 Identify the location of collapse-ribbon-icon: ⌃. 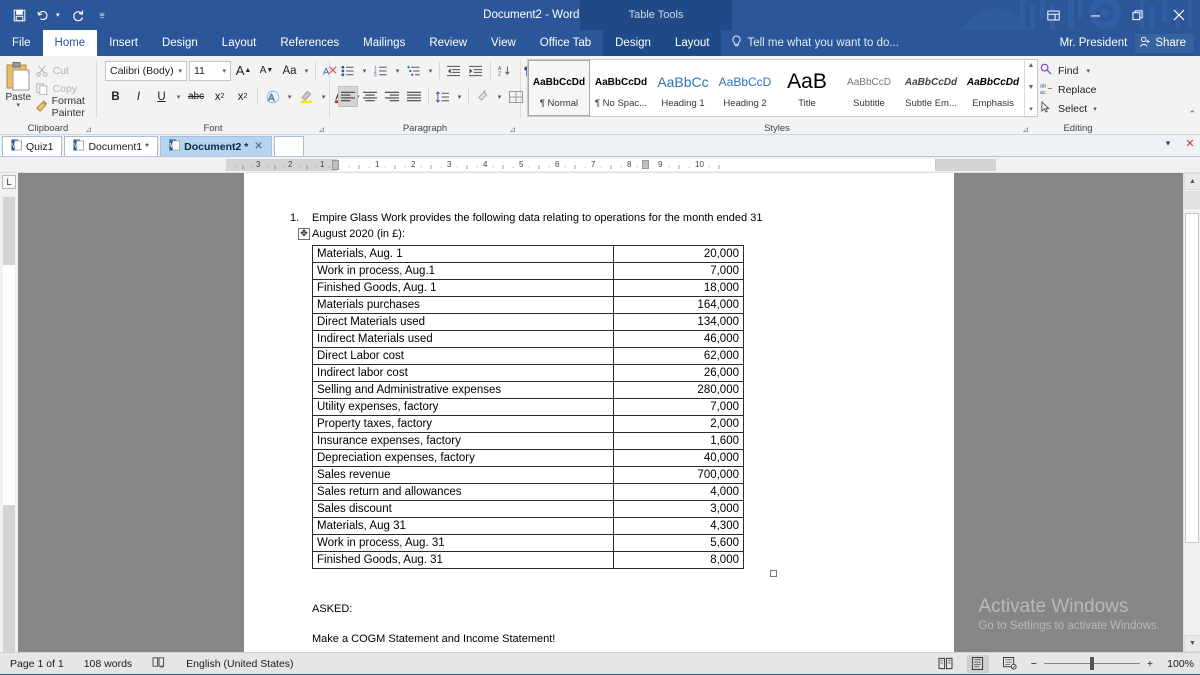
(1192, 114).